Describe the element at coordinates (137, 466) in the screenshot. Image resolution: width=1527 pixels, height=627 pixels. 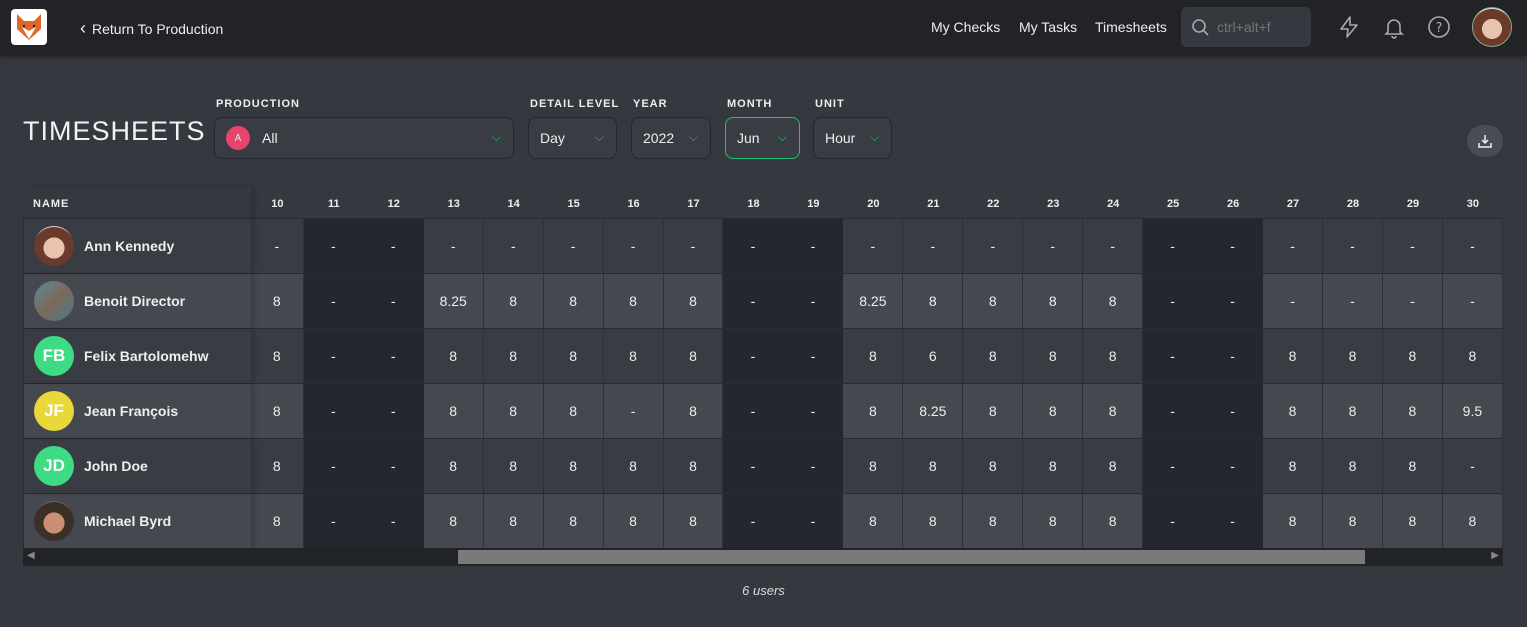
I see `user-name-cell: JD John Doe` at that location.